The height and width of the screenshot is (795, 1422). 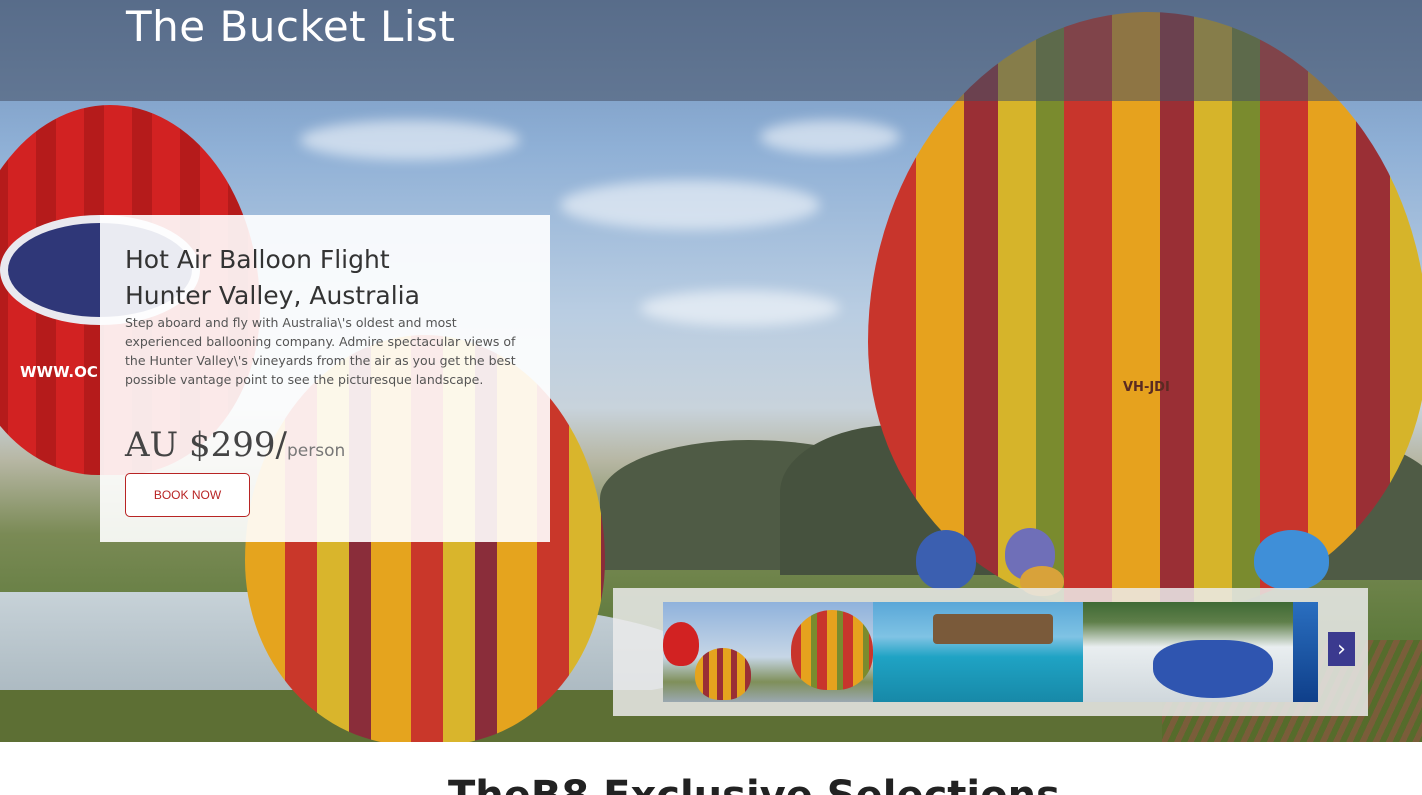 I want to click on image-carousel: ›, so click(x=990, y=652).